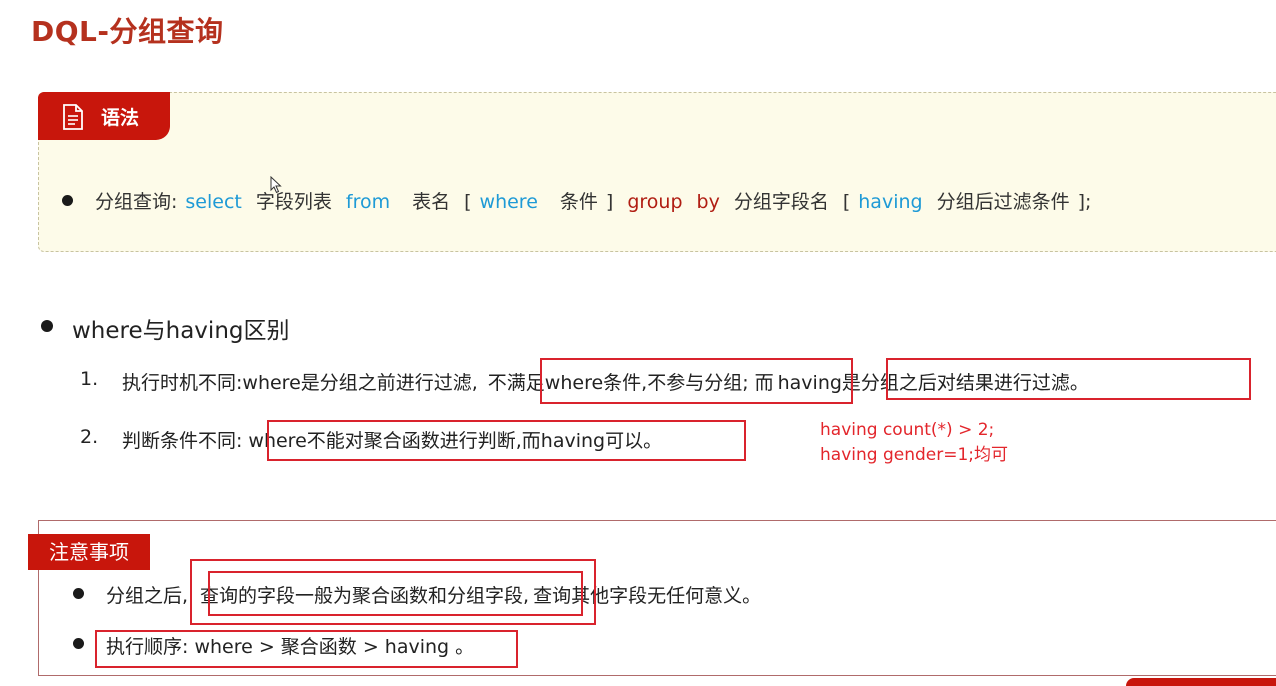 Image resolution: width=1276 pixels, height=686 pixels. Describe the element at coordinates (914, 443) in the screenshot. I see `having-examples: having count(*) > 2; having gender=1;均可` at that location.